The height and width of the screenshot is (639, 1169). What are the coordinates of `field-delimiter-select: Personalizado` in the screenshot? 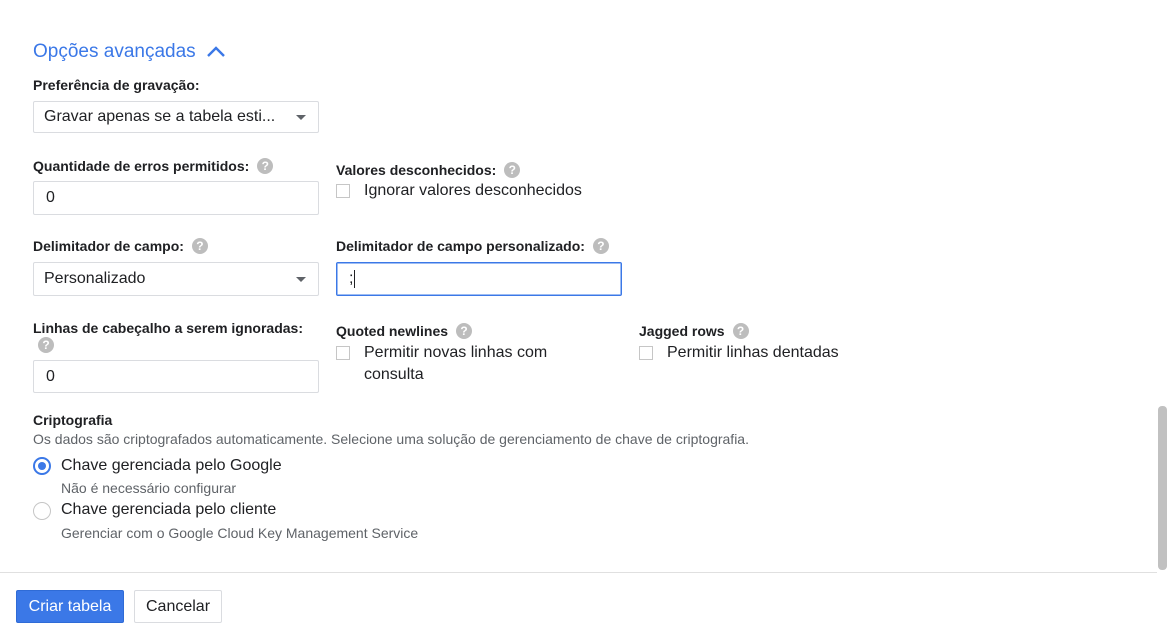 It's located at (176, 279).